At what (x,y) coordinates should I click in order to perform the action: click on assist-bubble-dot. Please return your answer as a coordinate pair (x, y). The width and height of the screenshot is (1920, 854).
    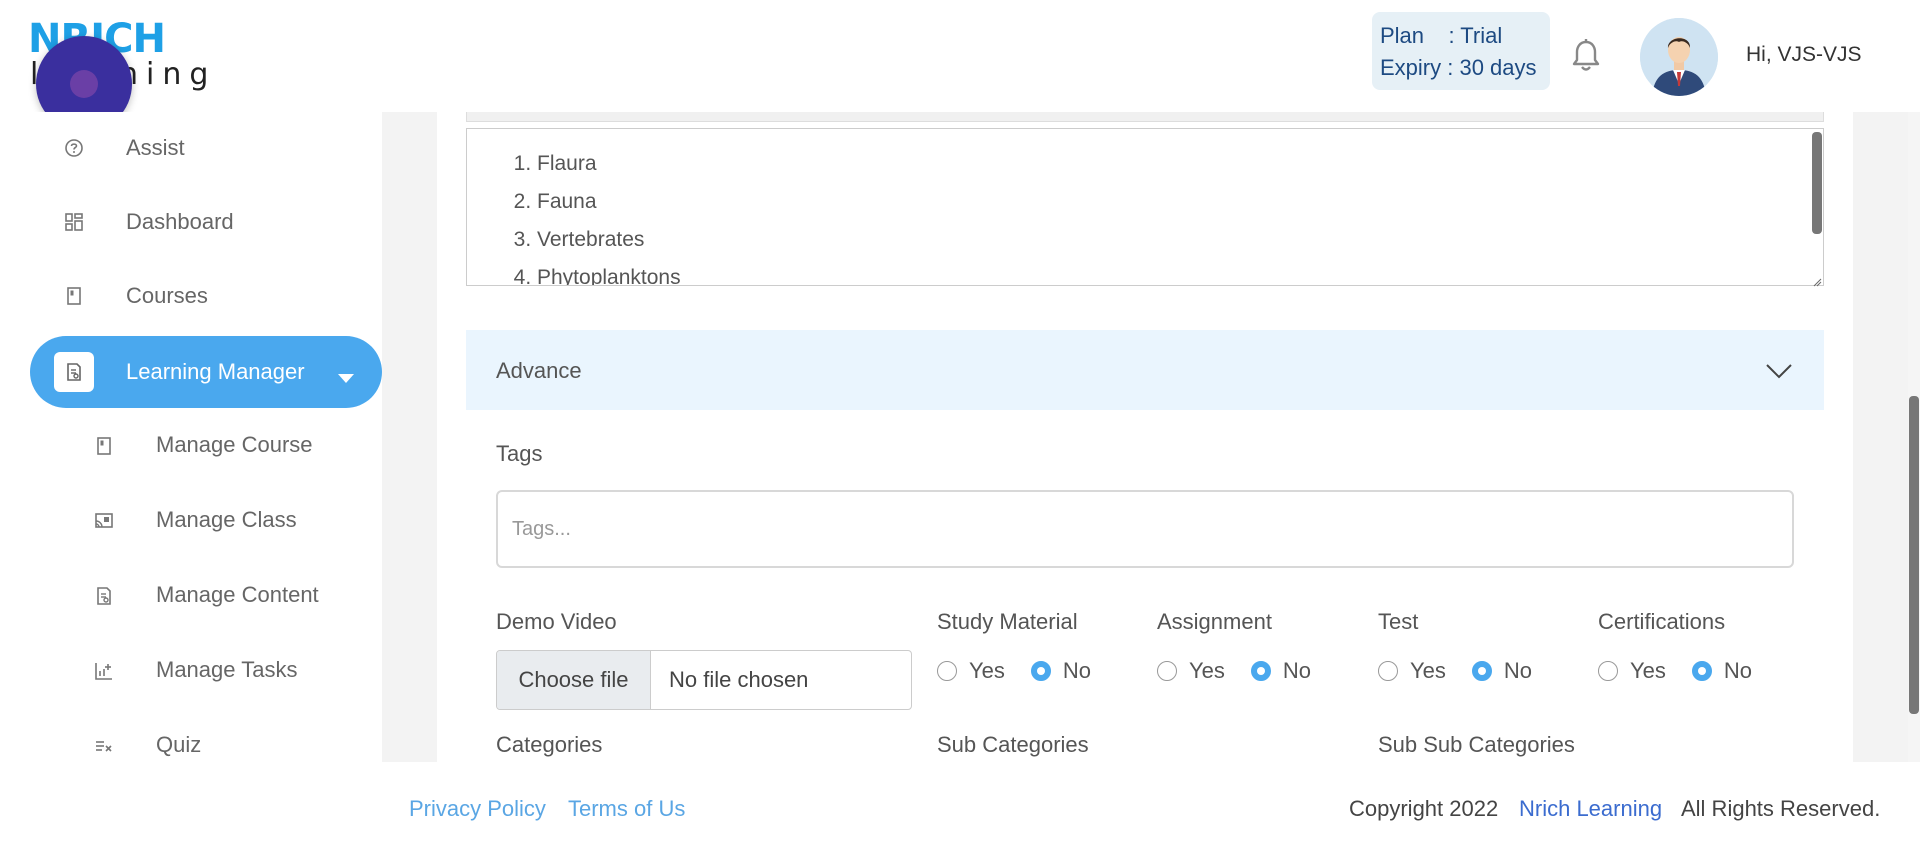
    Looking at the image, I should click on (84, 84).